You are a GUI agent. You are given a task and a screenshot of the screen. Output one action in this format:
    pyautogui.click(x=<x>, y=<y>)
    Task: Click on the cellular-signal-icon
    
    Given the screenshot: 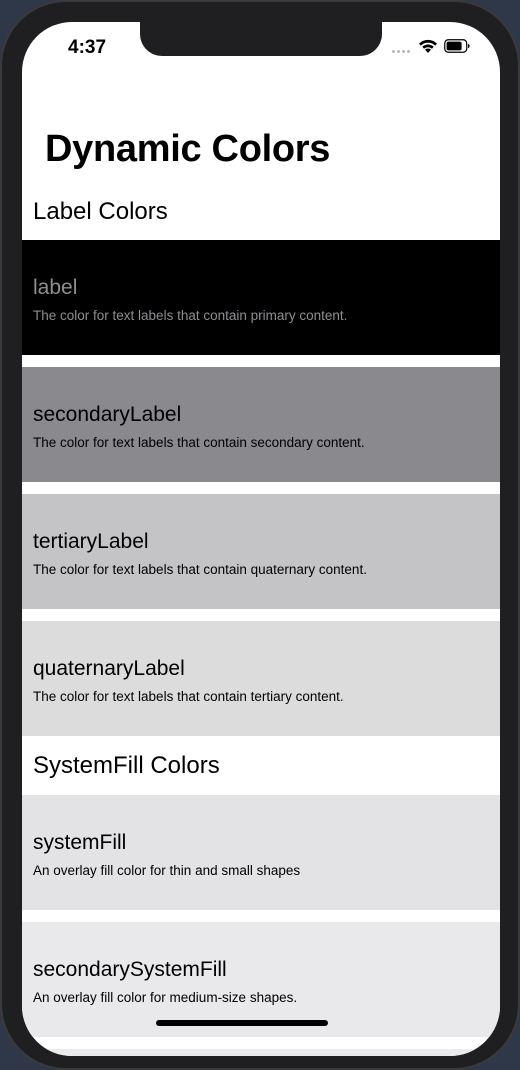 What is the action you would take?
    pyautogui.click(x=402, y=52)
    